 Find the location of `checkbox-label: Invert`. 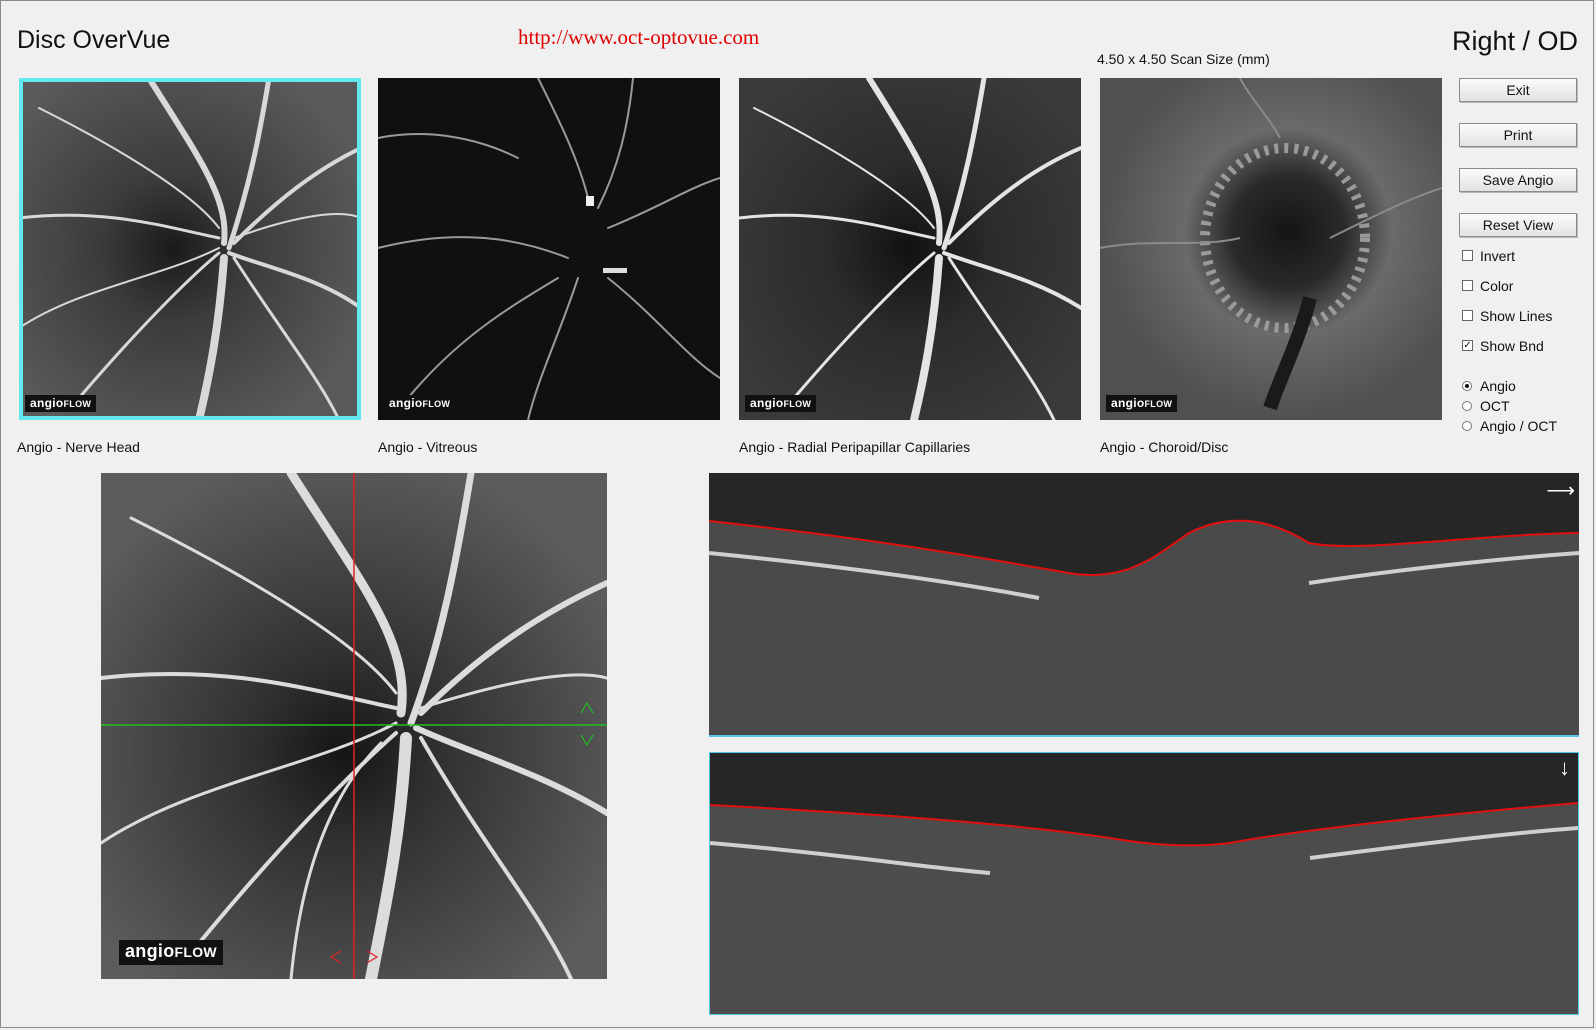

checkbox-label: Invert is located at coordinates (1498, 256).